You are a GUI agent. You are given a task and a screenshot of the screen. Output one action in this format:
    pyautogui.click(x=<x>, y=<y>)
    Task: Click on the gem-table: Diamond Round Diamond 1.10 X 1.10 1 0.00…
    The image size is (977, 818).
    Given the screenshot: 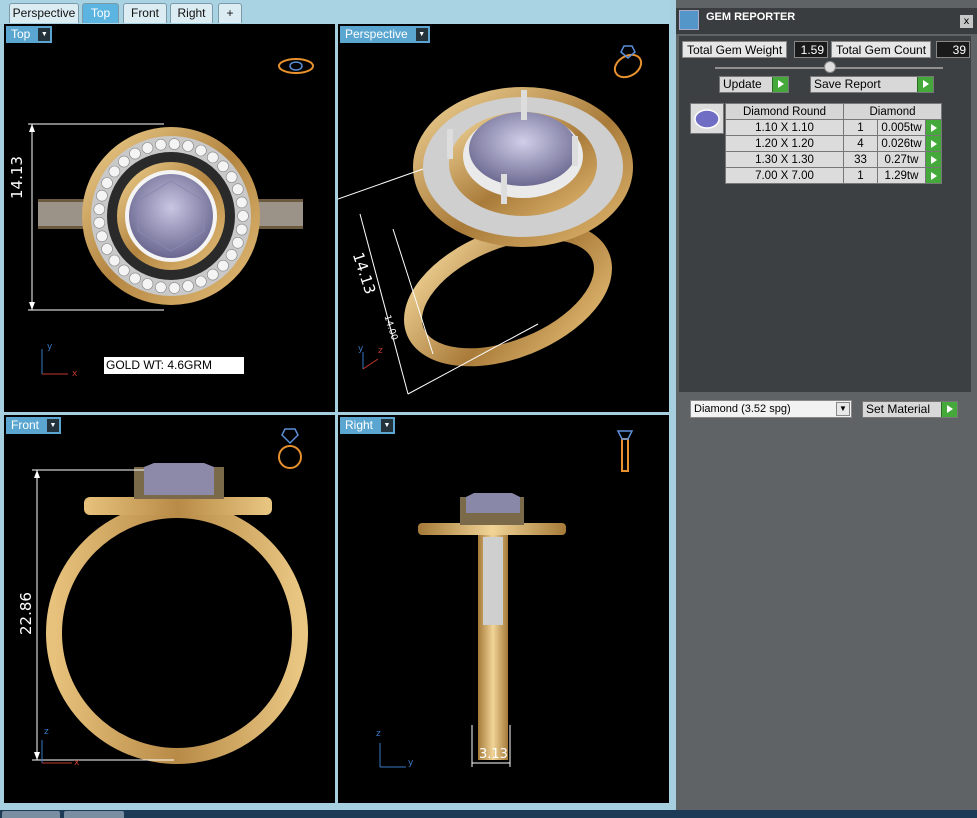 What is the action you would take?
    pyautogui.click(x=833, y=143)
    